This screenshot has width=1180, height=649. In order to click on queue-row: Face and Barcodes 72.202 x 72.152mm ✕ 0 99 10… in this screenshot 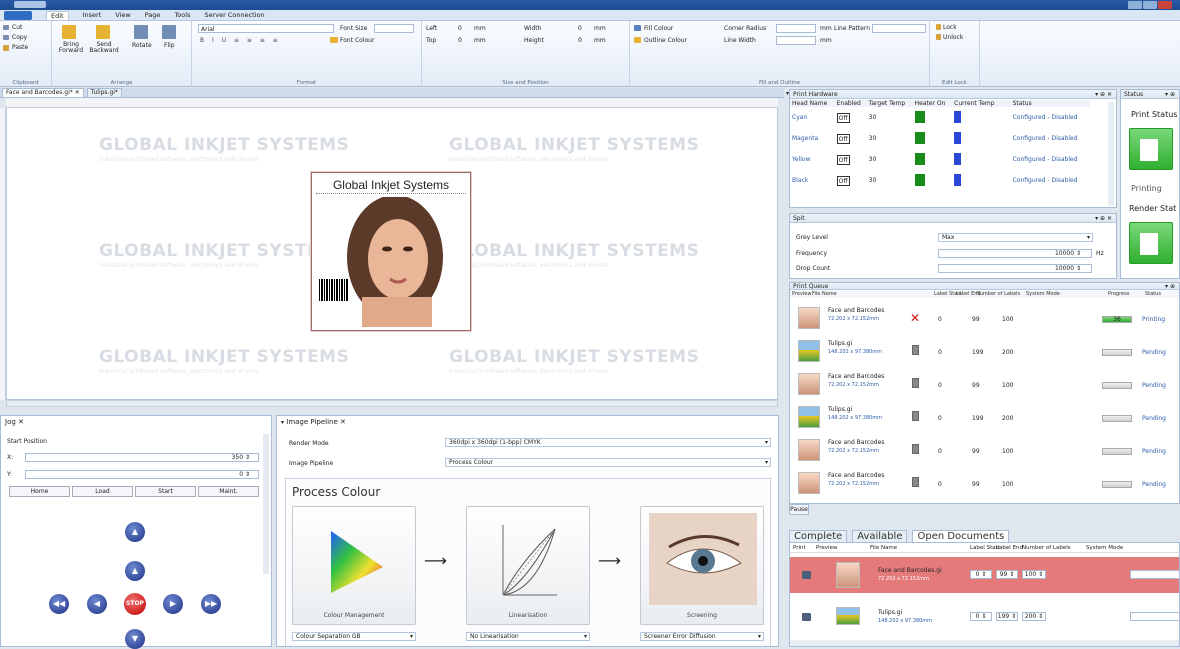, I will do `click(984, 318)`.